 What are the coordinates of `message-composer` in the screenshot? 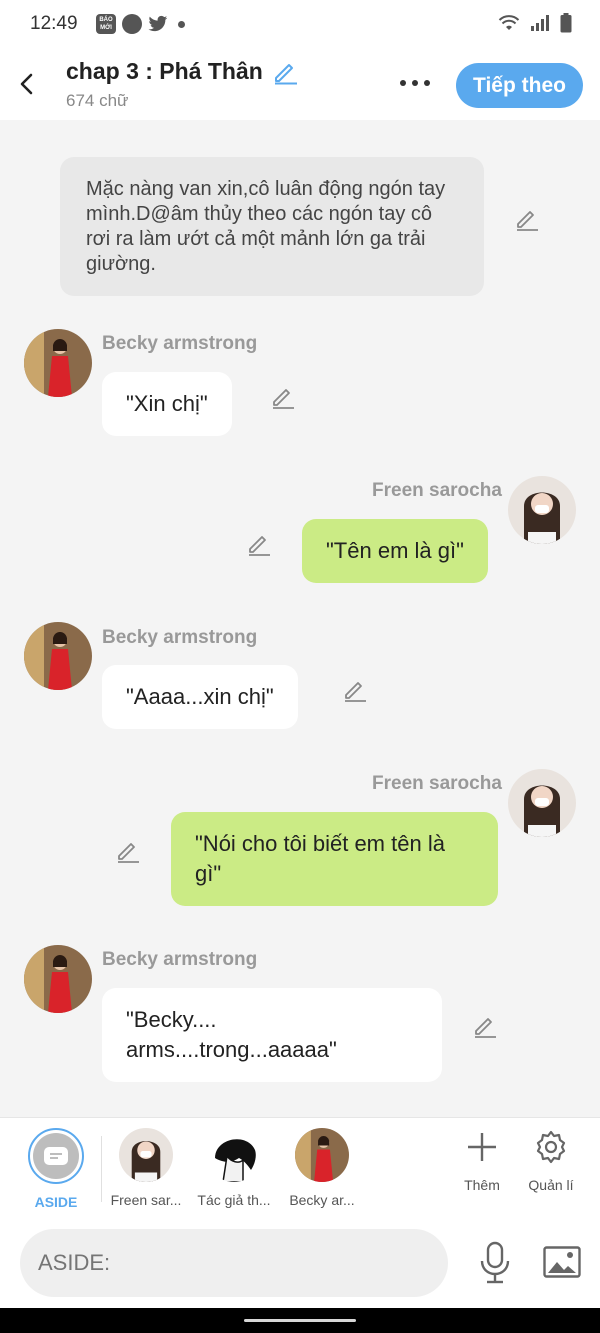 It's located at (300, 1264).